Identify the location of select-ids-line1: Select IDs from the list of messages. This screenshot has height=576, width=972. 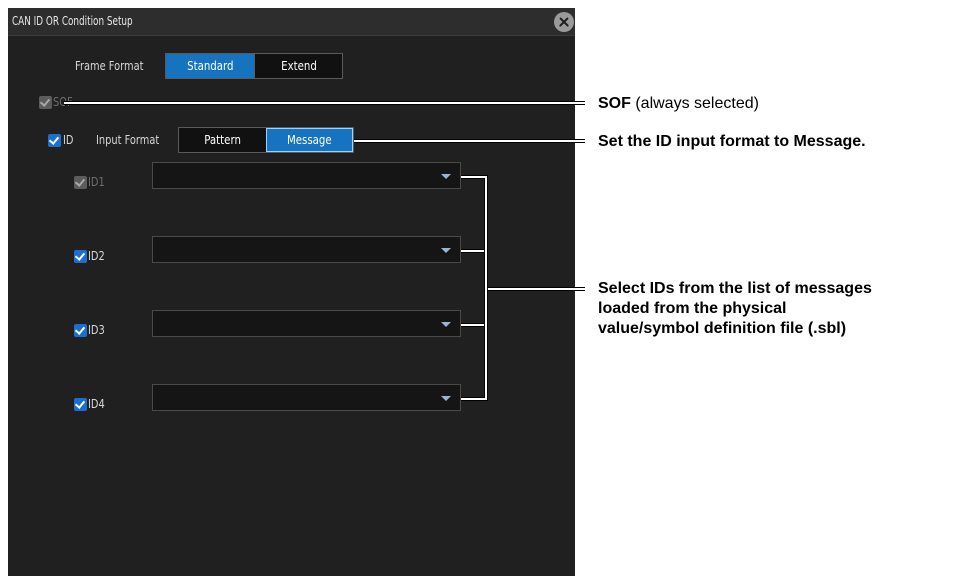
(735, 288).